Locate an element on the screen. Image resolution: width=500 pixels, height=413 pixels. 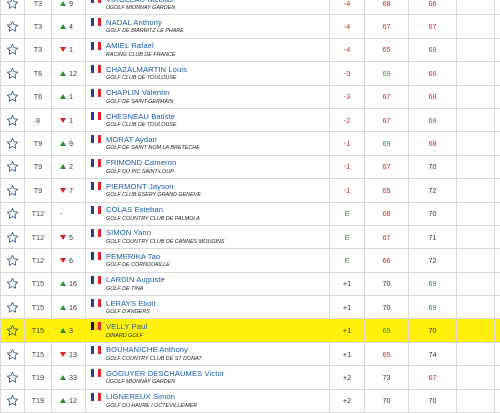
player-cell: VIROLEAU Nicolas UGOLF MIONNAY GARDEN is located at coordinates (208, 7).